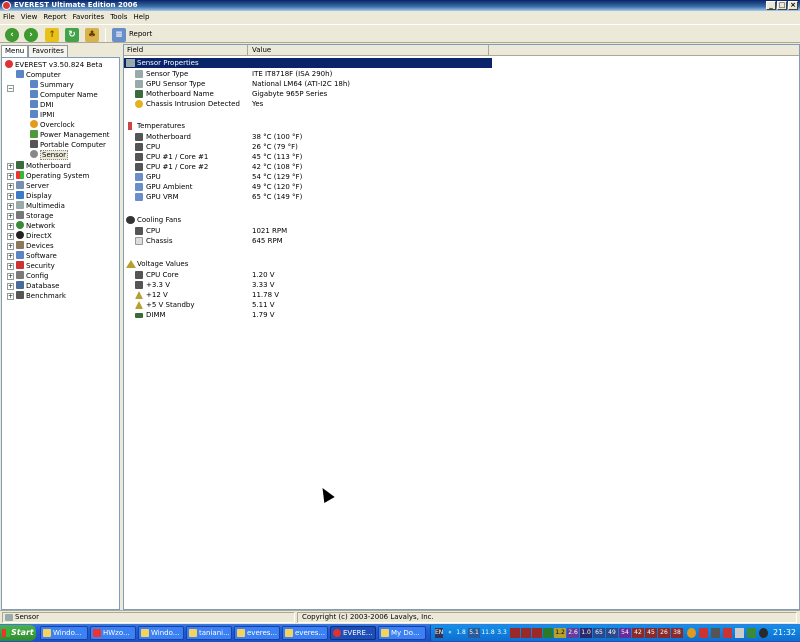 This screenshot has height=642, width=800. I want to click on tree-item-motherboard: Motherboard, so click(43, 166).